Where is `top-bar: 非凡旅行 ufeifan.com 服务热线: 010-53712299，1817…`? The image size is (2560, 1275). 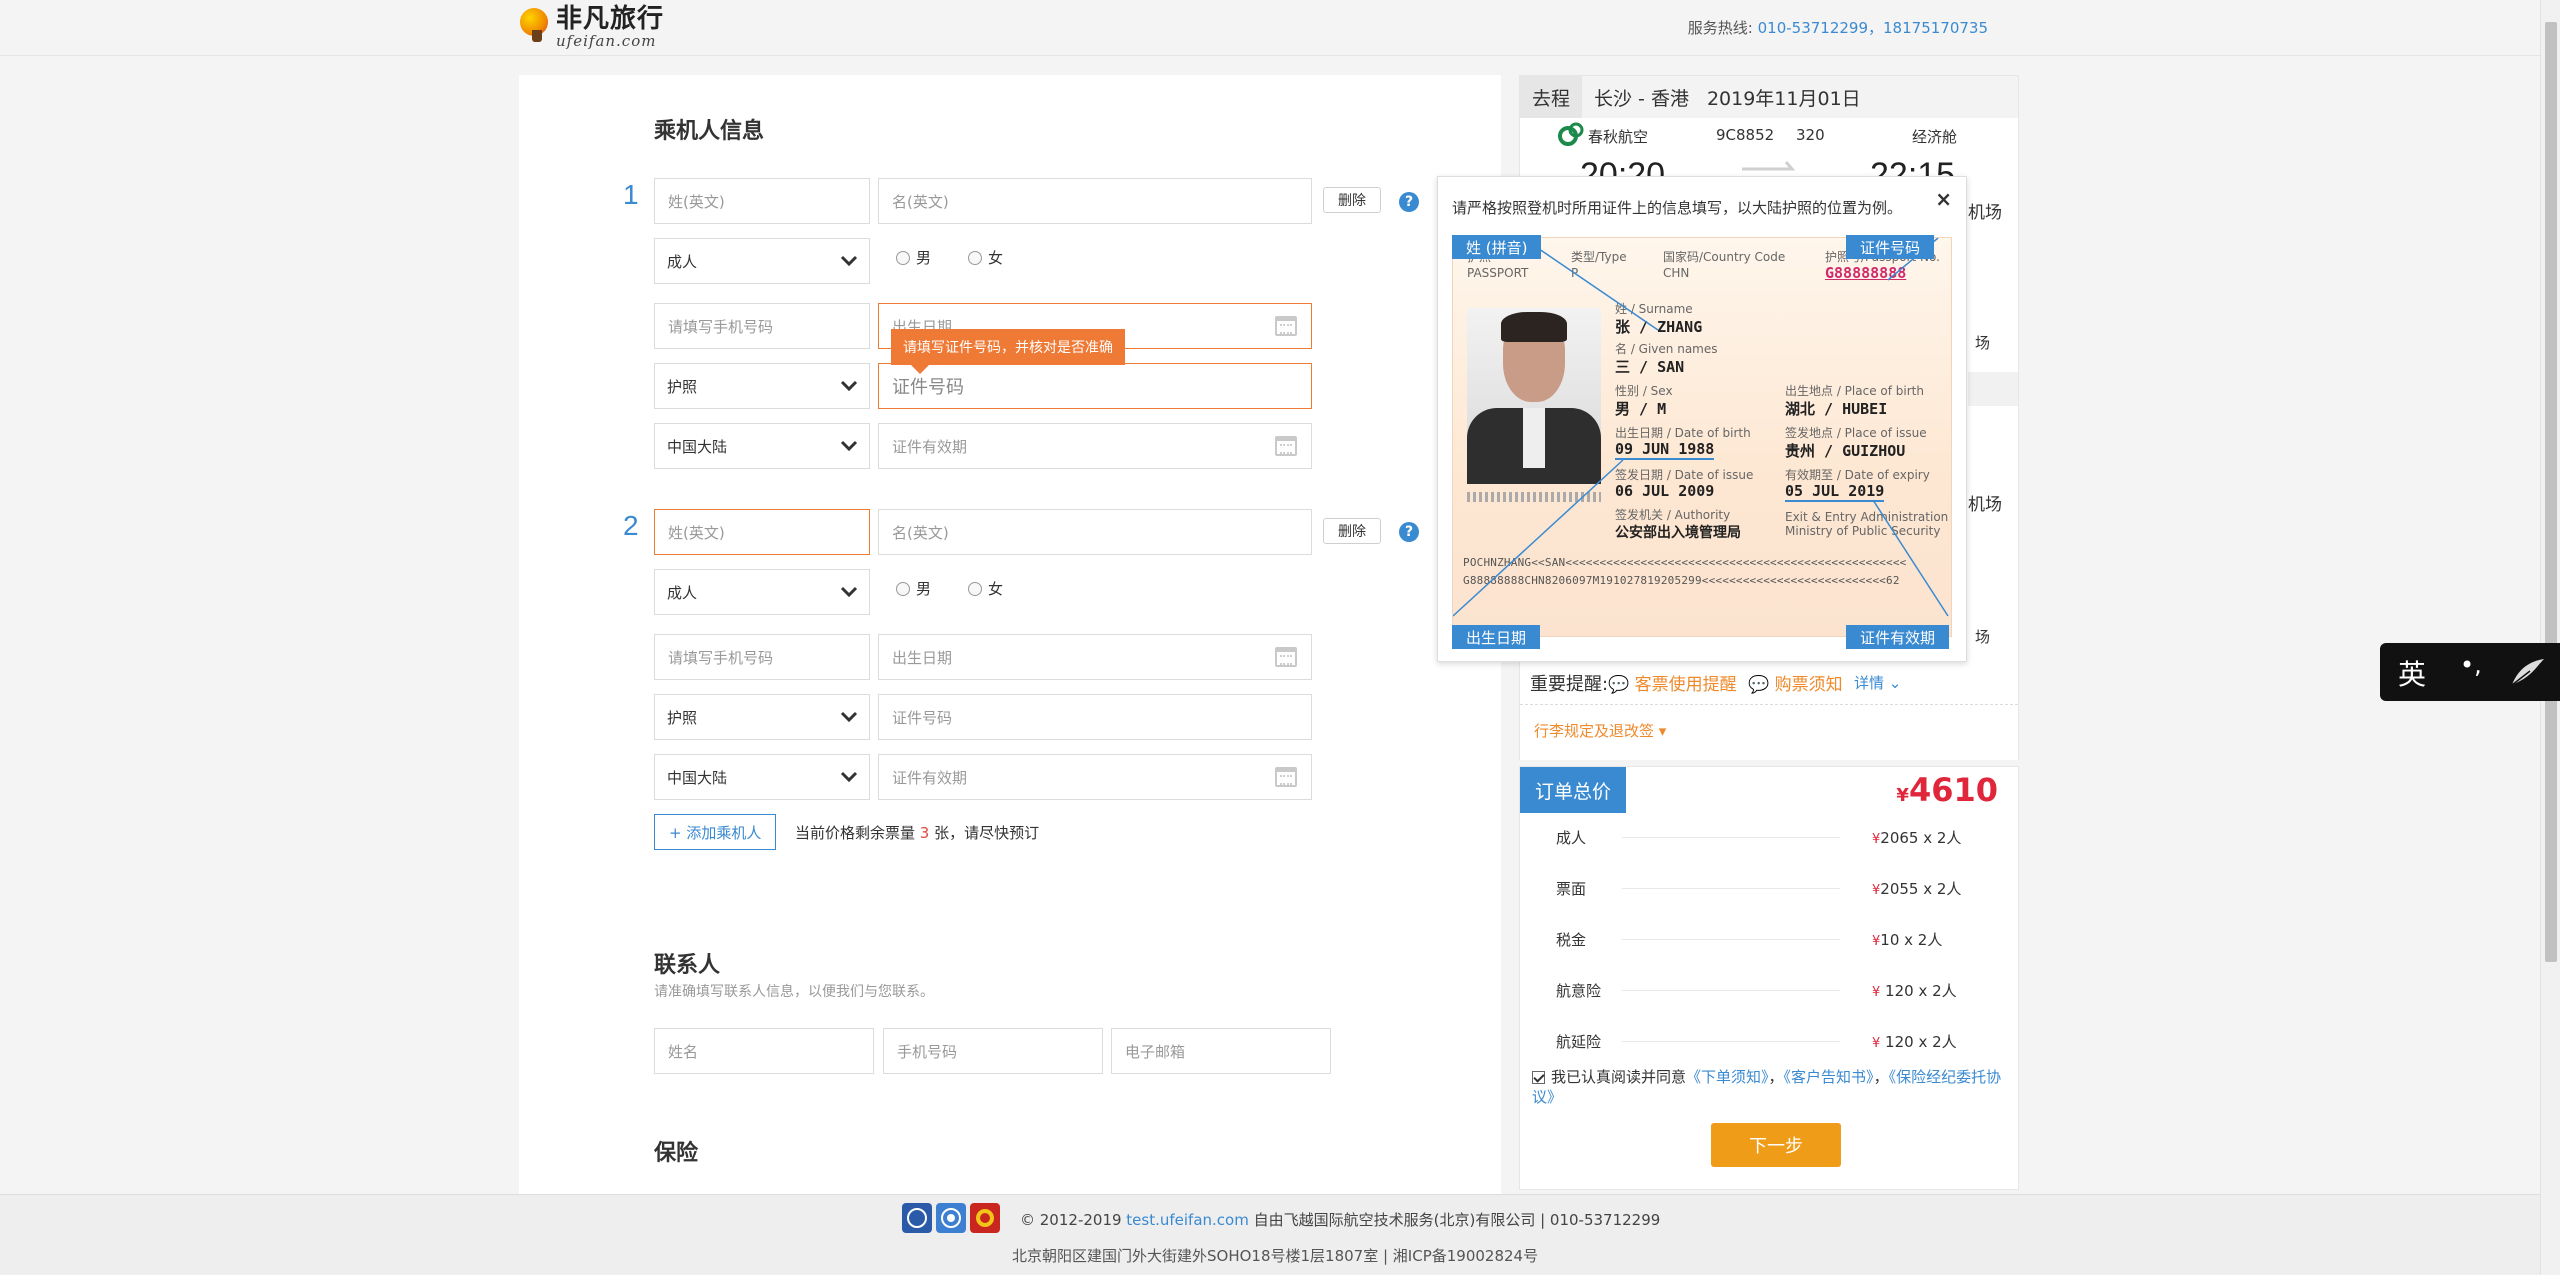 top-bar: 非凡旅行 ufeifan.com 服务热线: 010-53712299，1817… is located at coordinates (1270, 28).